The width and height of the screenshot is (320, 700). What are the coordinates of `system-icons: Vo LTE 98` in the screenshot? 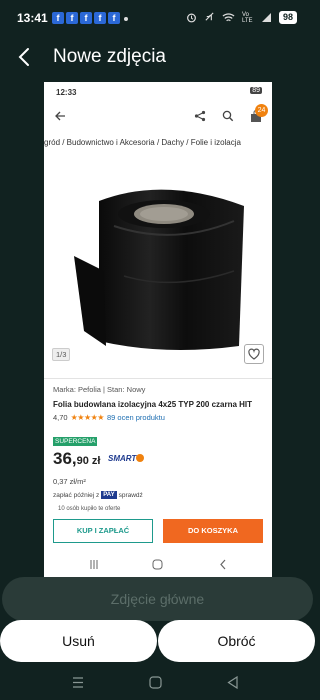 It's located at (241, 17).